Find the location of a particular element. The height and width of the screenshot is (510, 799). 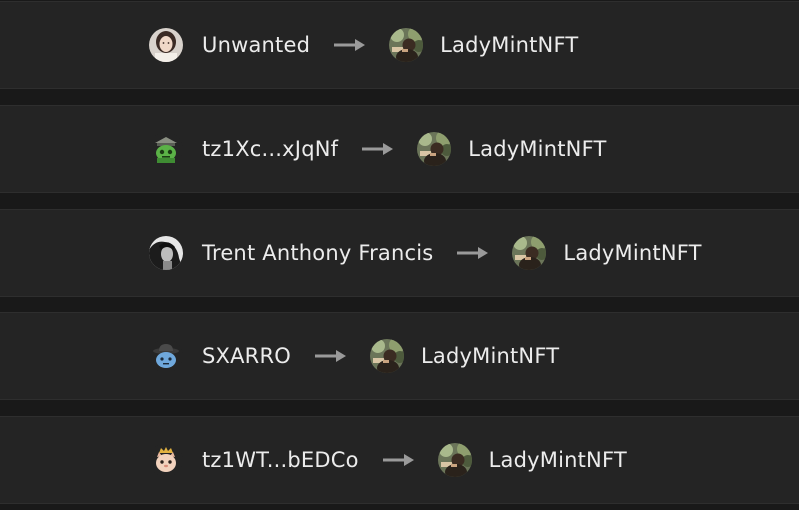

sender-name: Unwanted is located at coordinates (256, 45).